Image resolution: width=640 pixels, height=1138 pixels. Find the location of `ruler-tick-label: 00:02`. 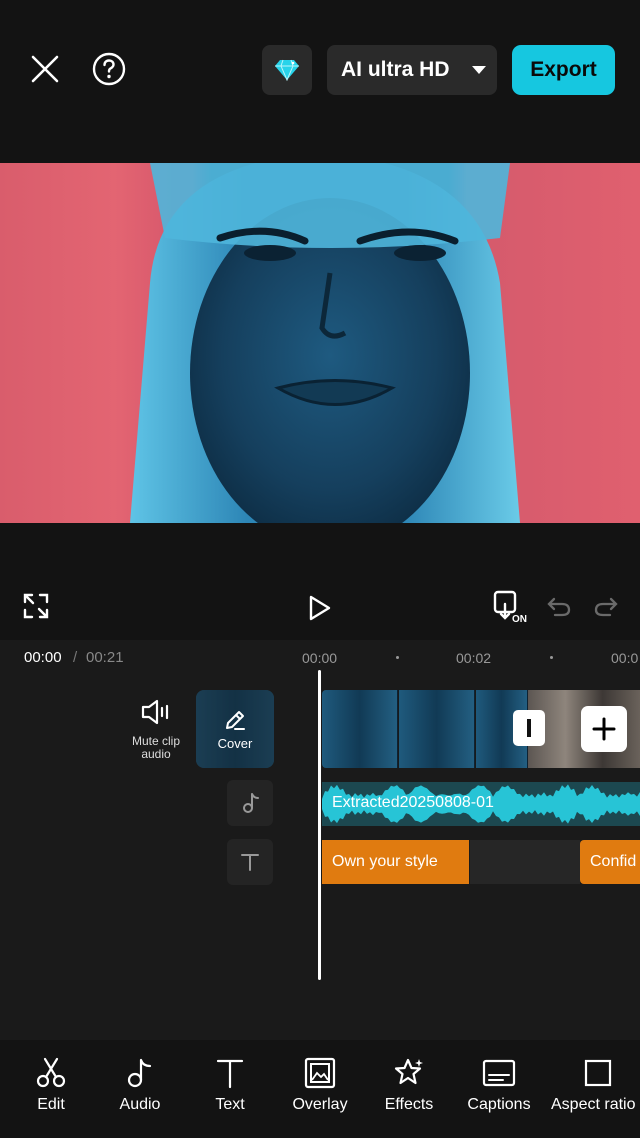

ruler-tick-label: 00:02 is located at coordinates (474, 658).